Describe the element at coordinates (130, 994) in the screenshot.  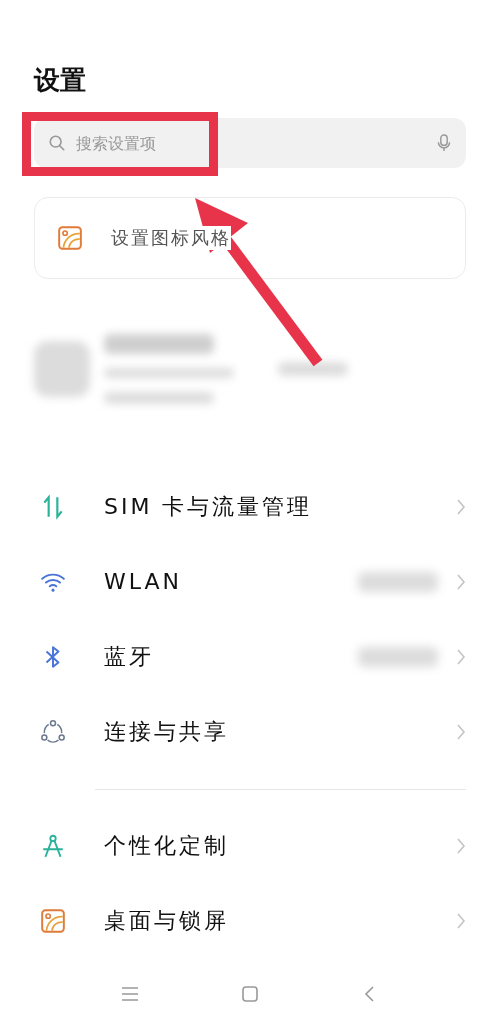
I see `menu-icon` at that location.